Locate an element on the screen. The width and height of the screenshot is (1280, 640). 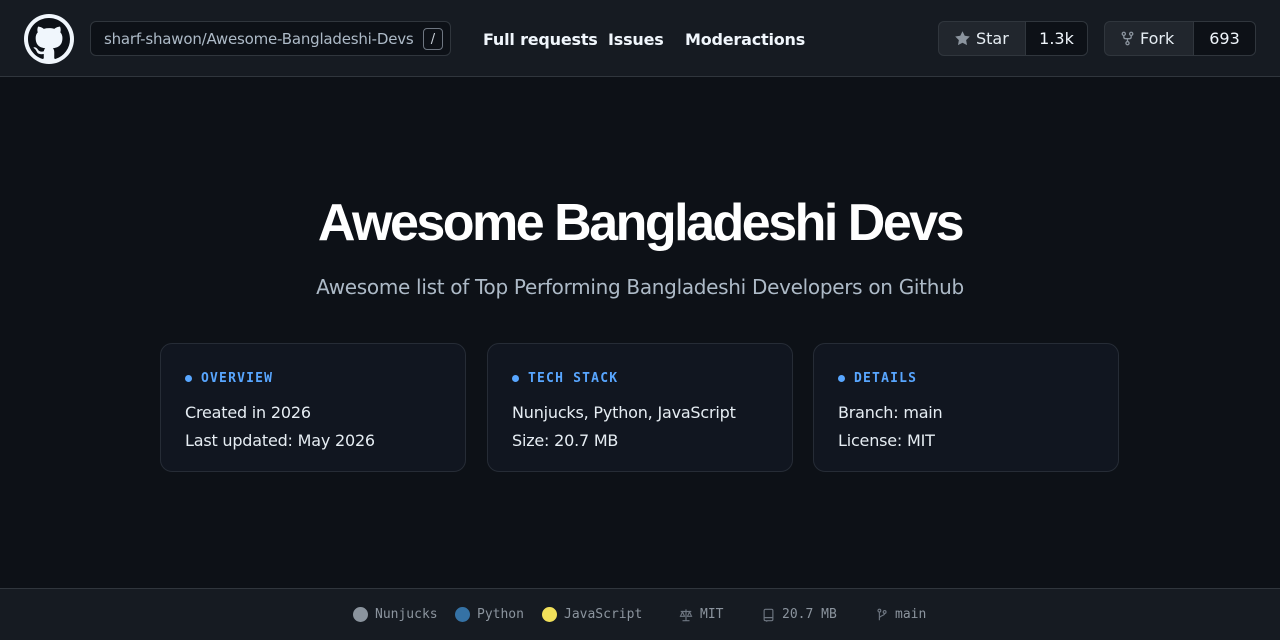
search-shortcut-key: / is located at coordinates (433, 39).